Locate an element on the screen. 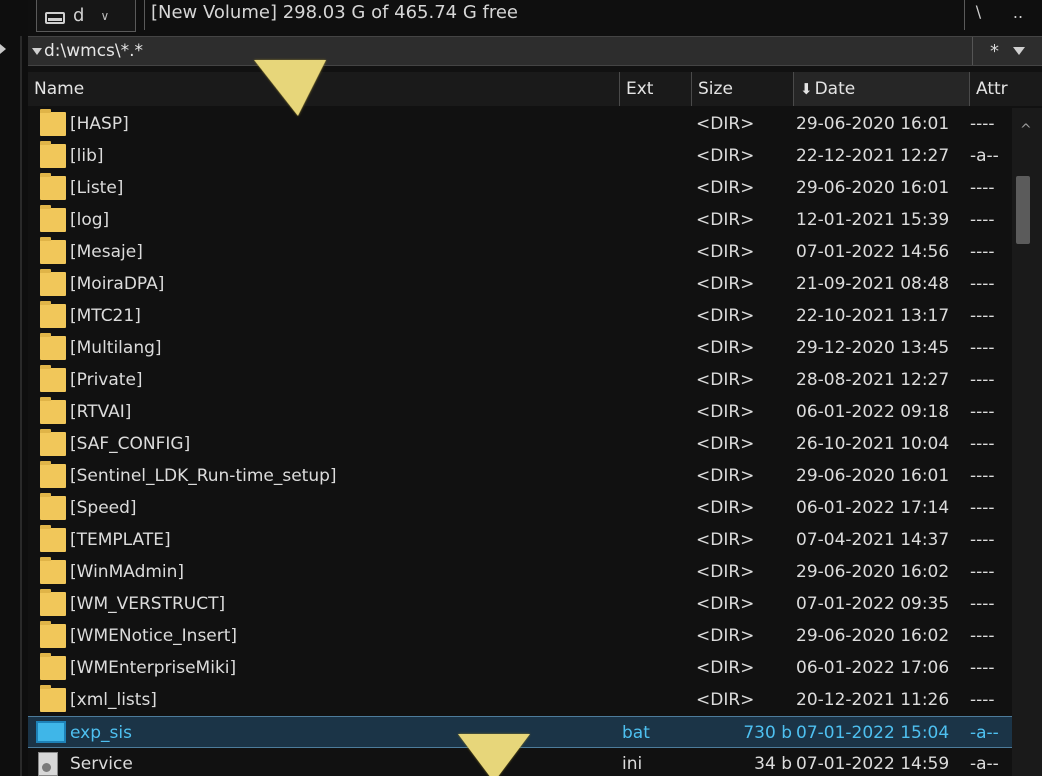 The width and height of the screenshot is (1042, 776). file-date: 07-01-2022 14:59 is located at coordinates (873, 764).